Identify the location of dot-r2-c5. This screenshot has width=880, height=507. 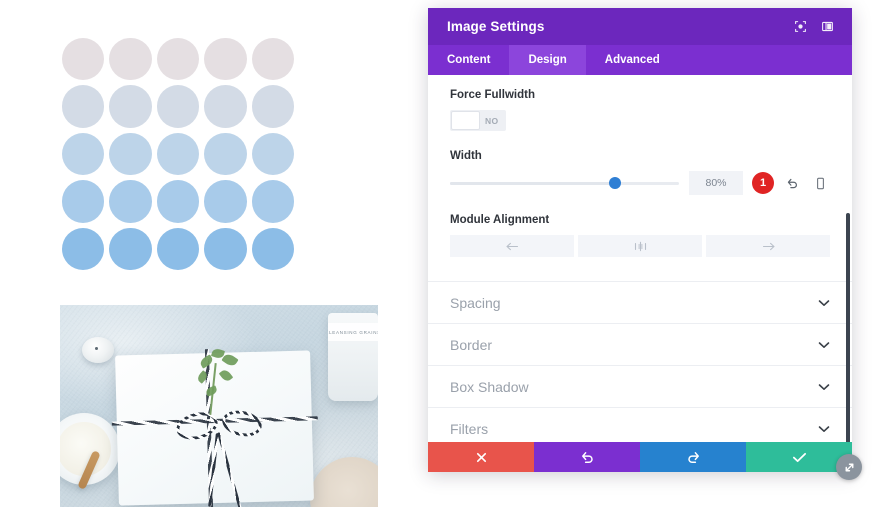
(272, 106).